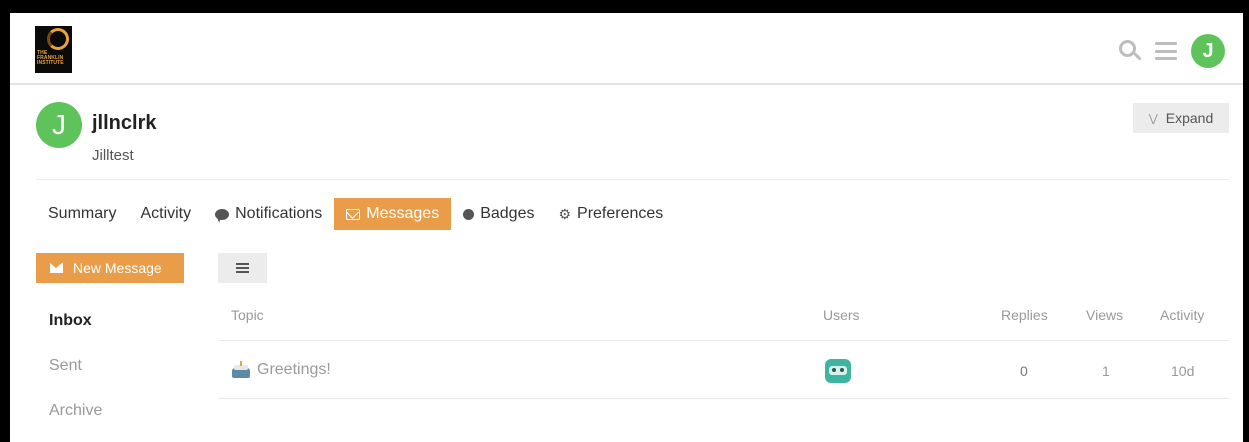 The width and height of the screenshot is (1249, 442). What do you see at coordinates (117, 268) in the screenshot?
I see `new-message-label: New Message` at bounding box center [117, 268].